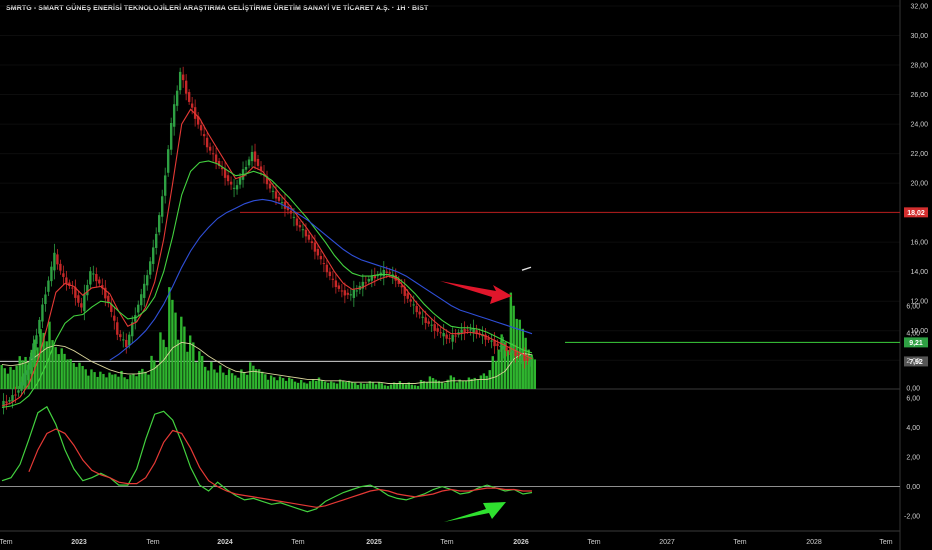  What do you see at coordinates (919, 7) in the screenshot?
I see `price-tick-label: 32,00` at bounding box center [919, 7].